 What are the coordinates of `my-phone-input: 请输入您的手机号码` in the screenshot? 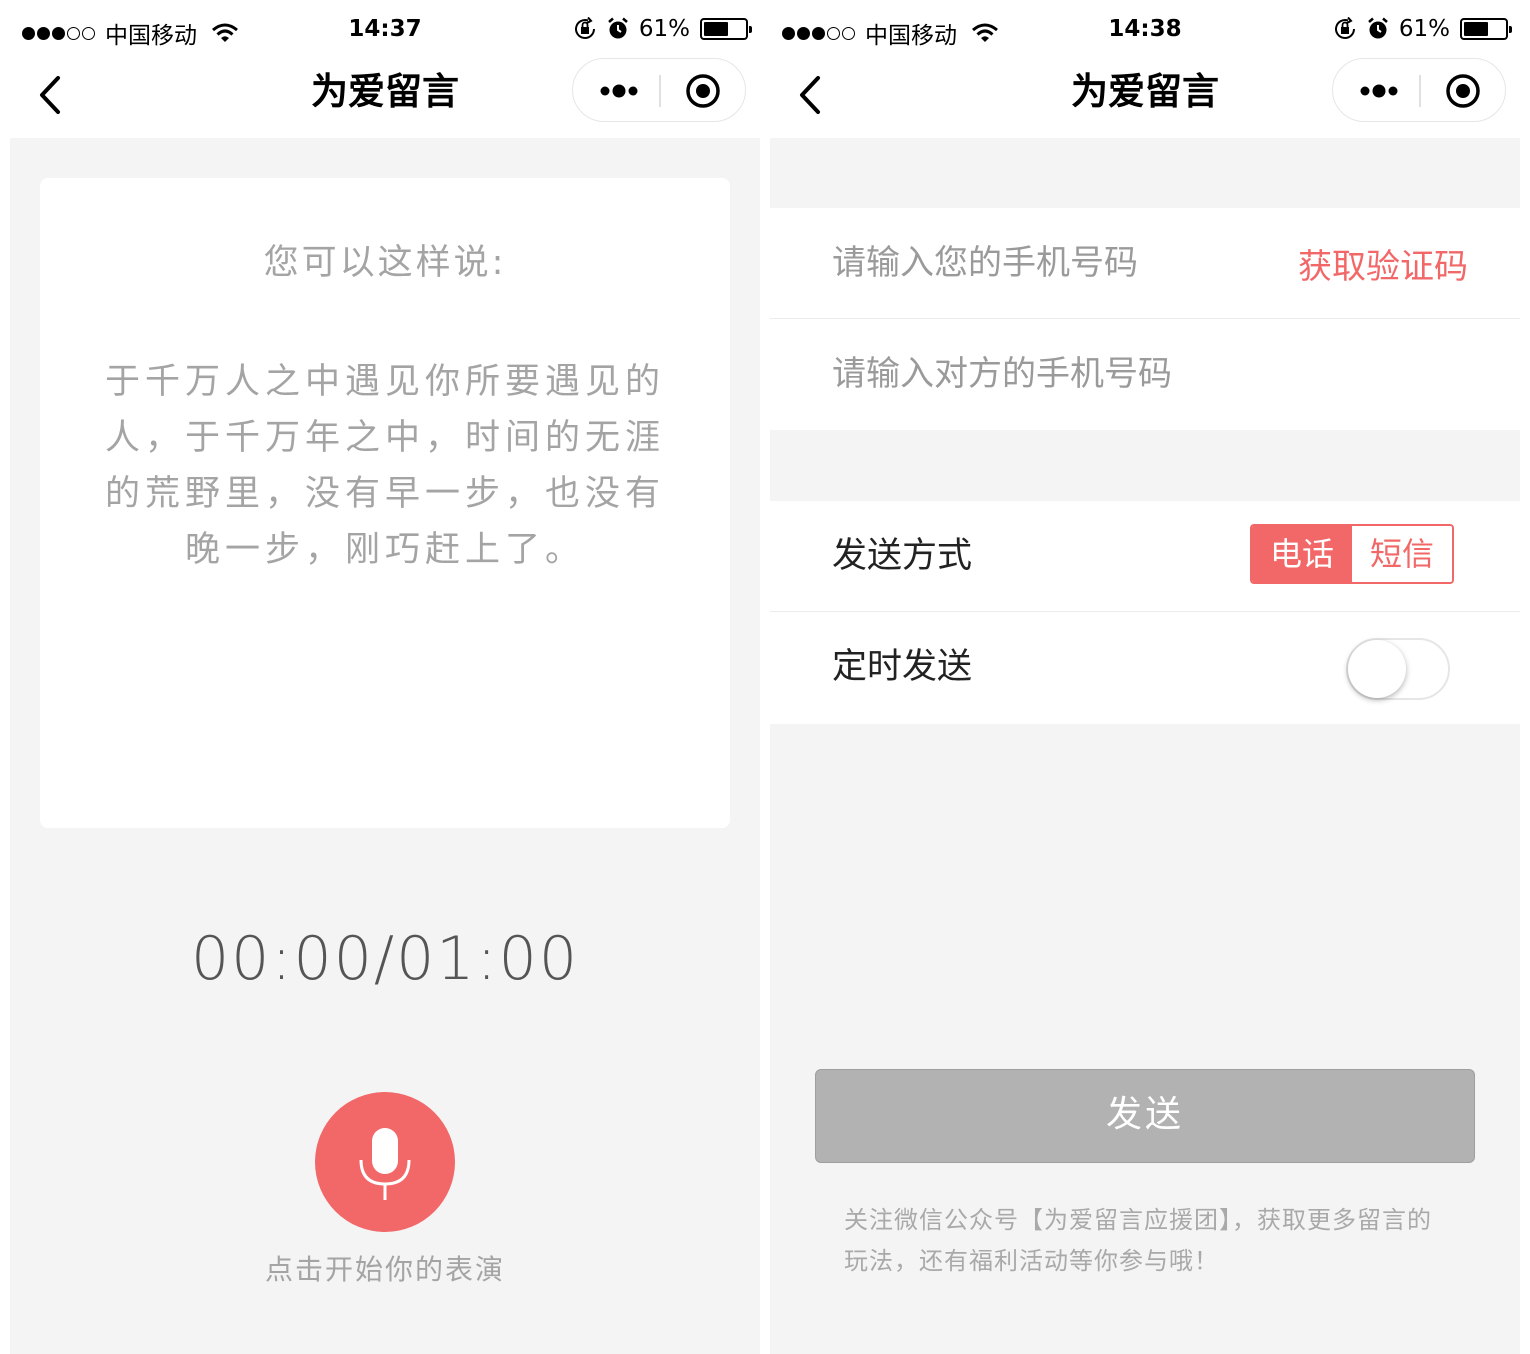 It's located at (985, 263).